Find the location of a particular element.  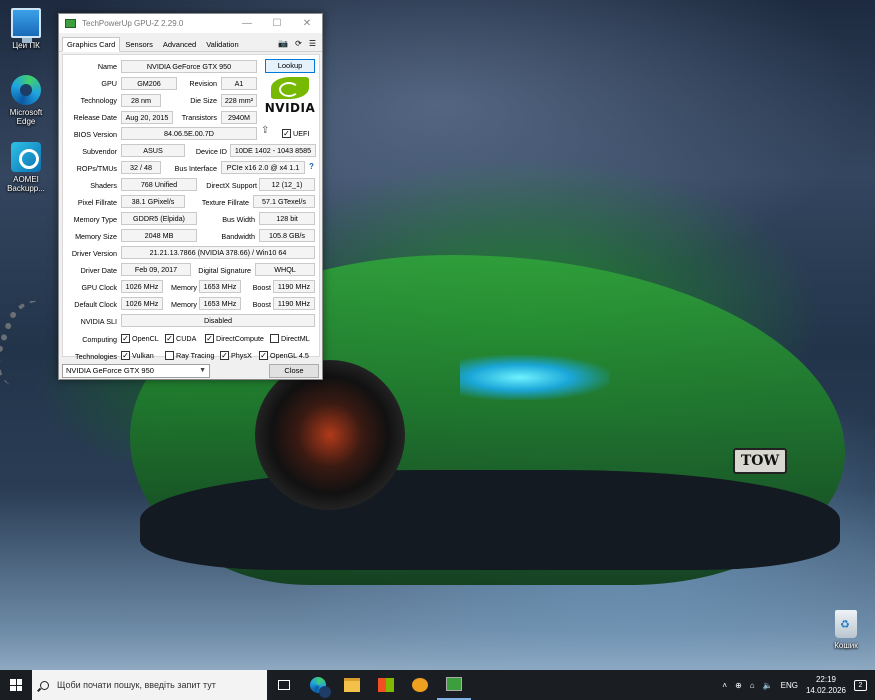

share-icon: ⇪ is located at coordinates (265, 130).